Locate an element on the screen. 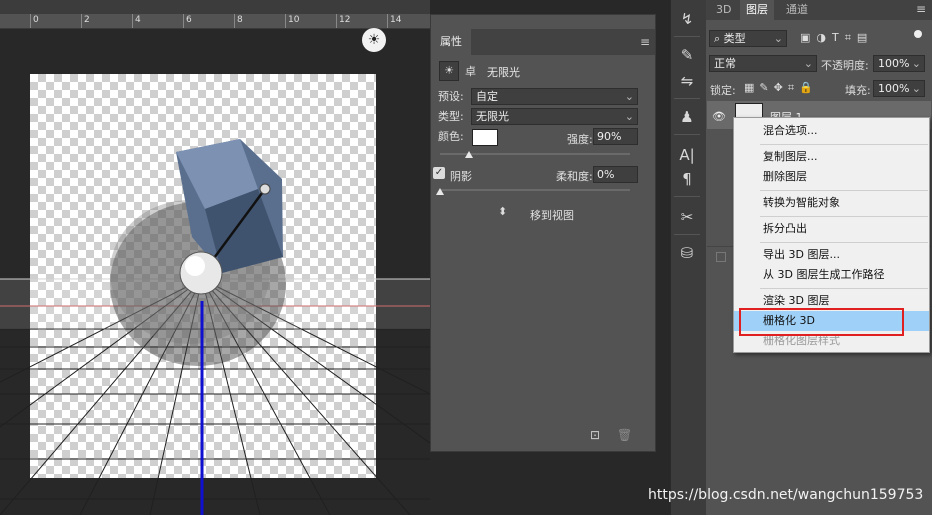  blend-mode-select: 正常 ⌄ is located at coordinates (763, 63).